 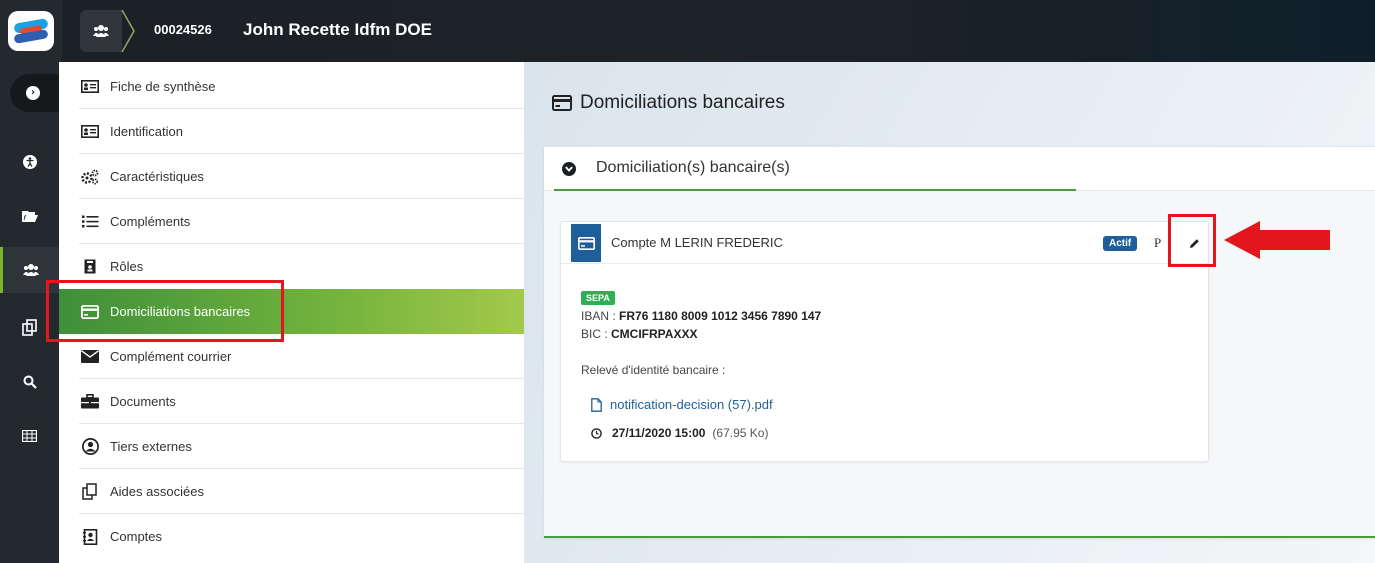 I want to click on menu-item-caracteristiques: Caractéristiques, so click(x=291, y=176).